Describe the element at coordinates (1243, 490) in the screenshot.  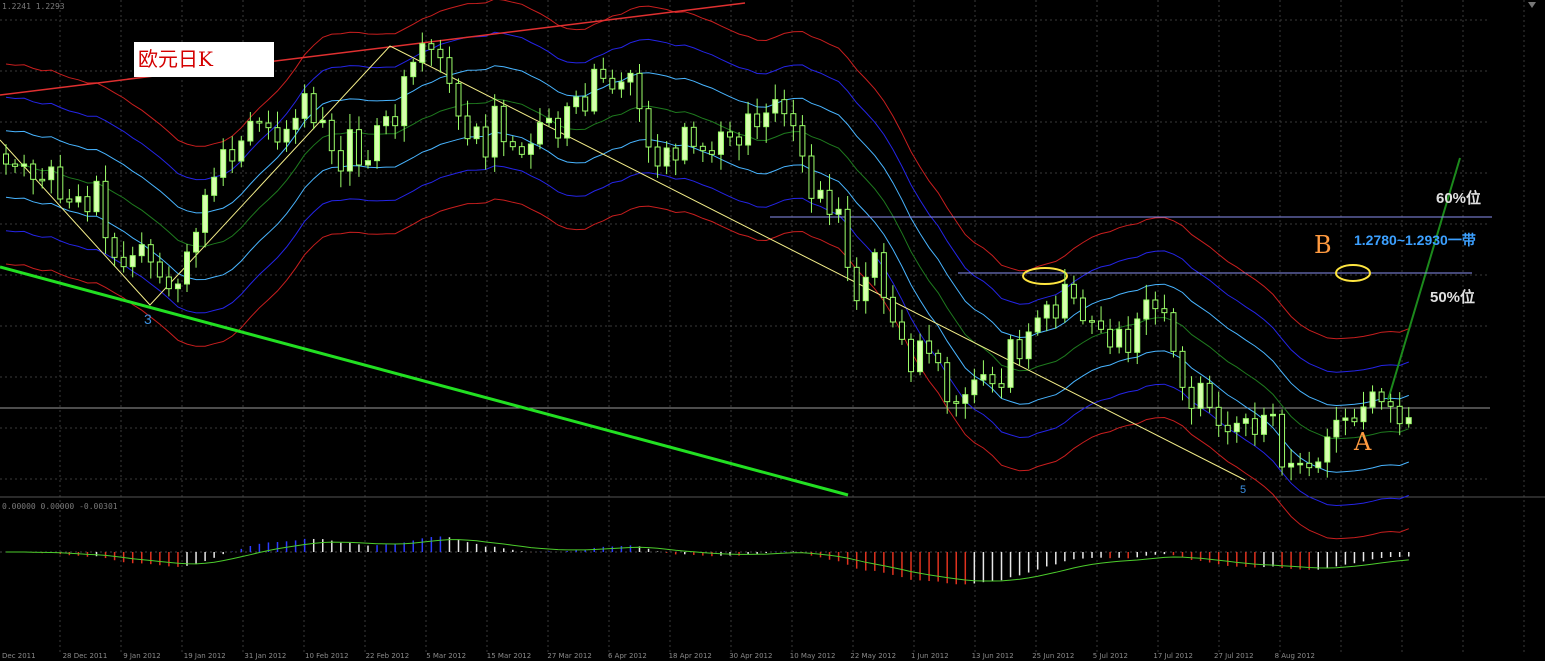
I see `wave-5-label: 5` at that location.